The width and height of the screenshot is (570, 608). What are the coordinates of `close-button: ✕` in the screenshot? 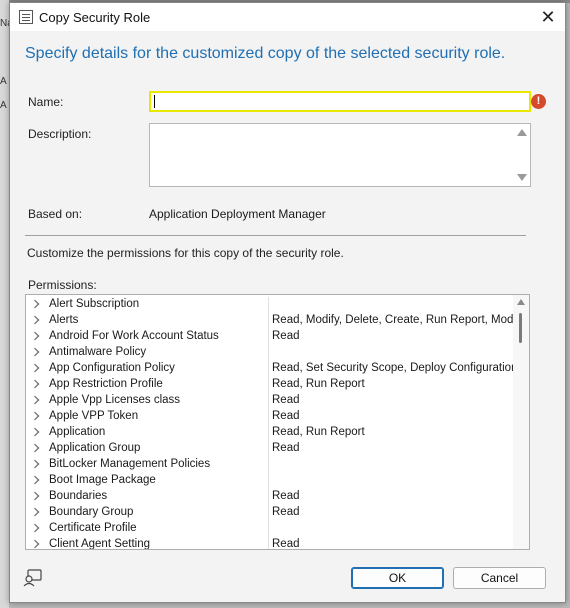 It's located at (548, 17).